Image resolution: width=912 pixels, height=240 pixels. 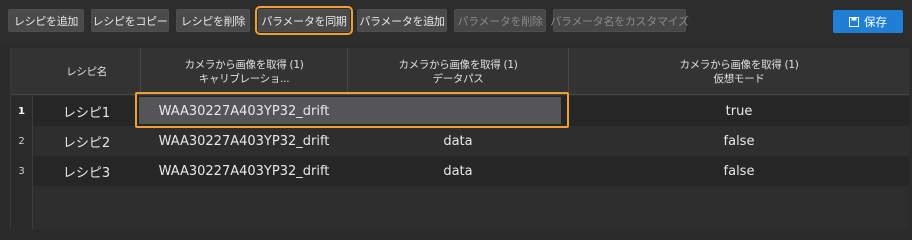 What do you see at coordinates (402, 20) in the screenshot?
I see `add-param-button: パラメータを追加` at bounding box center [402, 20].